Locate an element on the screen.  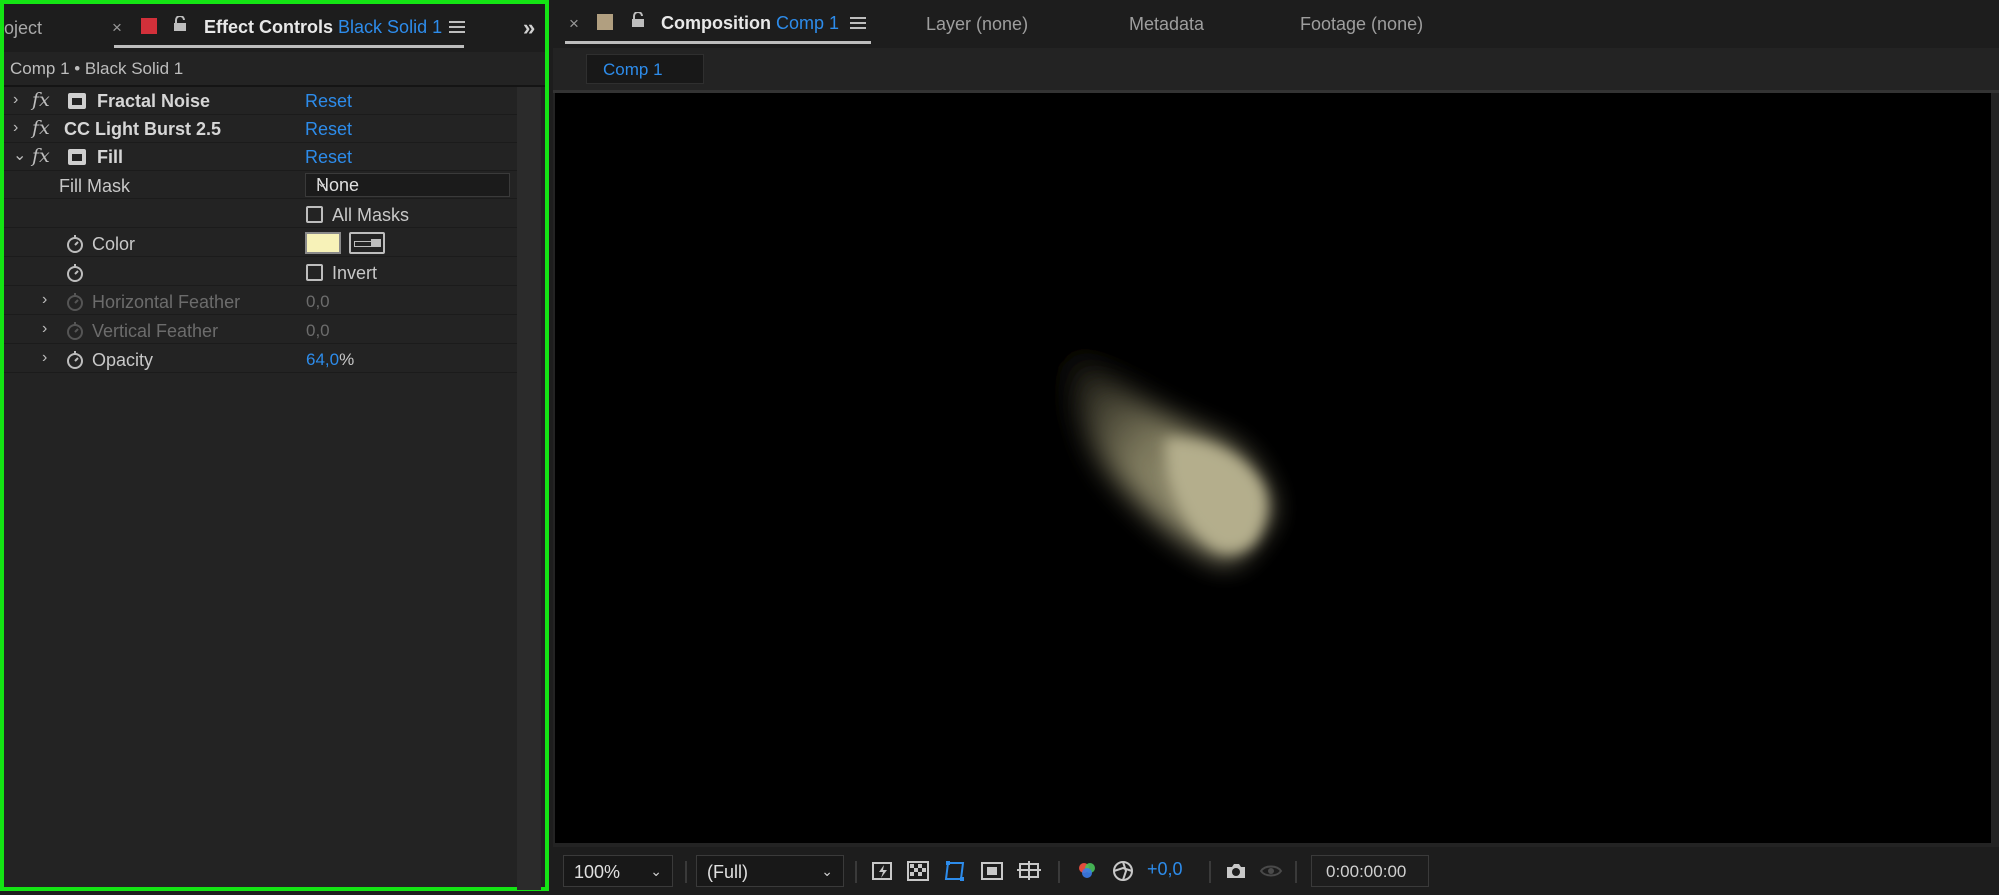
effect-name: CC Light Burst 2.5 is located at coordinates (143, 129).